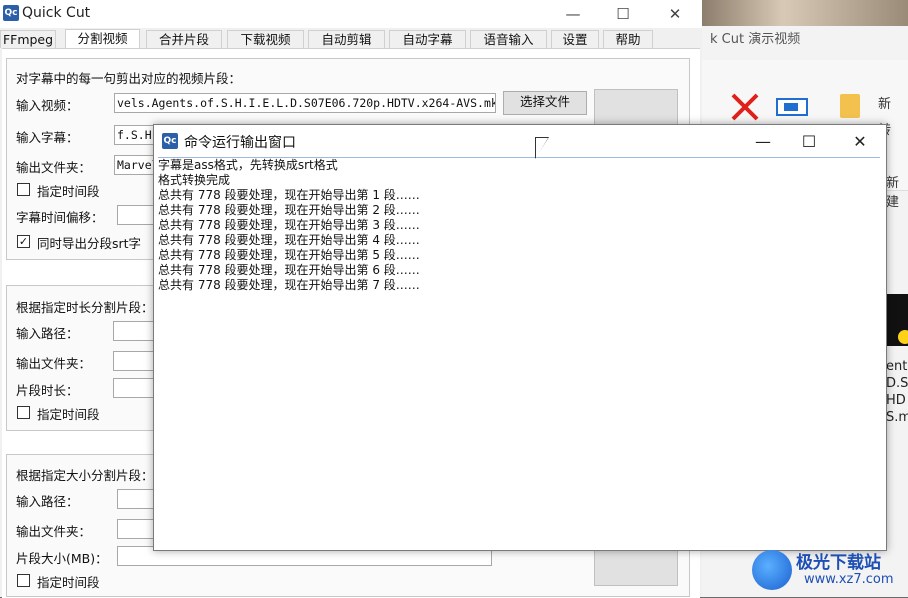 The width and height of the screenshot is (908, 598). I want to click on group-title: 对字幕中的每一句剪出对应的视频片段：, so click(129, 78).